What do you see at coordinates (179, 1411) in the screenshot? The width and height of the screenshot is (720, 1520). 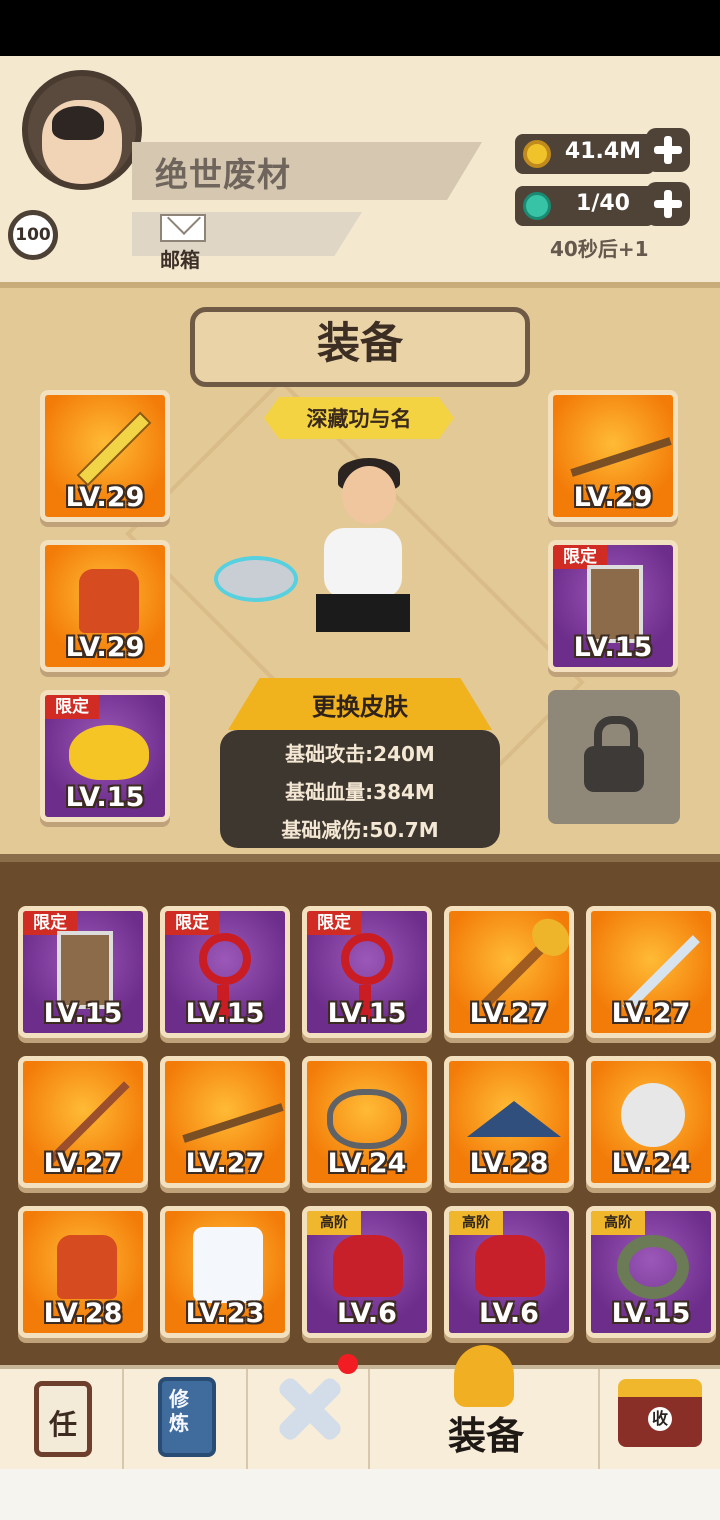 I see `cultivation-label: 修炼` at bounding box center [179, 1411].